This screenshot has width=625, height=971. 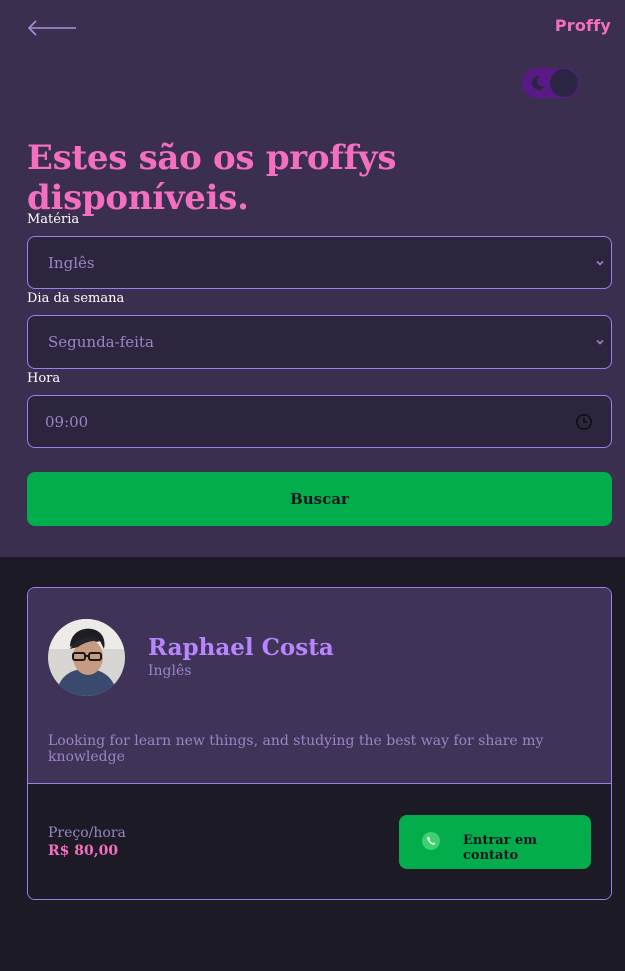 I want to click on subject-select-value: Inglês, so click(x=71, y=263).